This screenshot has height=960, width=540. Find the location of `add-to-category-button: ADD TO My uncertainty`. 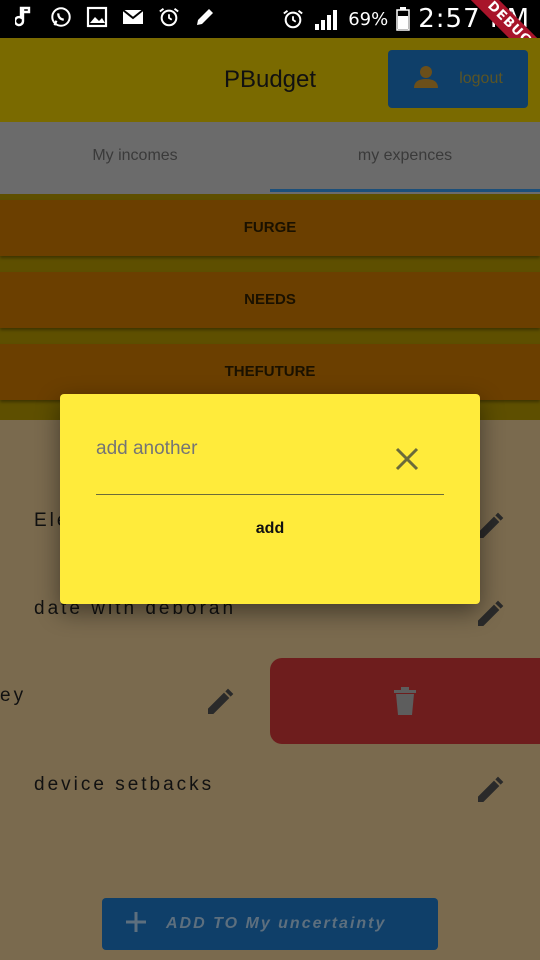

add-to-category-button: ADD TO My uncertainty is located at coordinates (270, 924).